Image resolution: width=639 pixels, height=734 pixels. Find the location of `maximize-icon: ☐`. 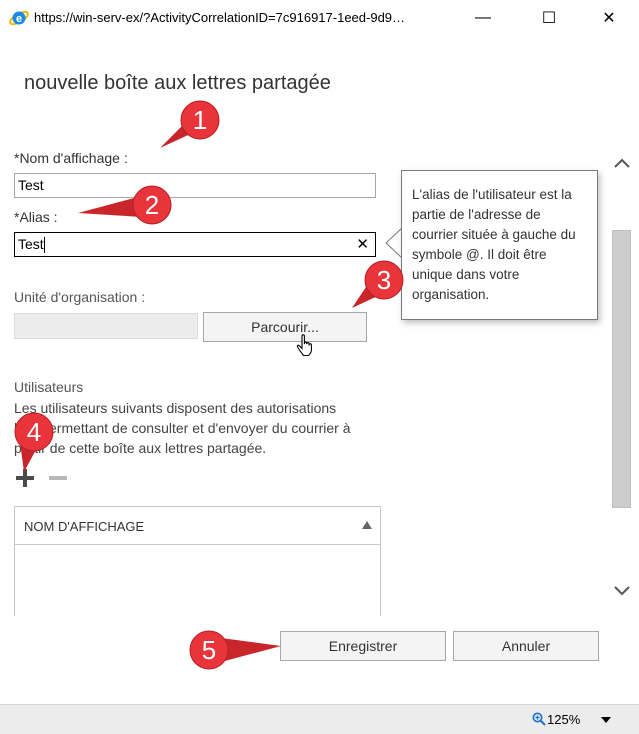

maximize-icon: ☐ is located at coordinates (549, 18).